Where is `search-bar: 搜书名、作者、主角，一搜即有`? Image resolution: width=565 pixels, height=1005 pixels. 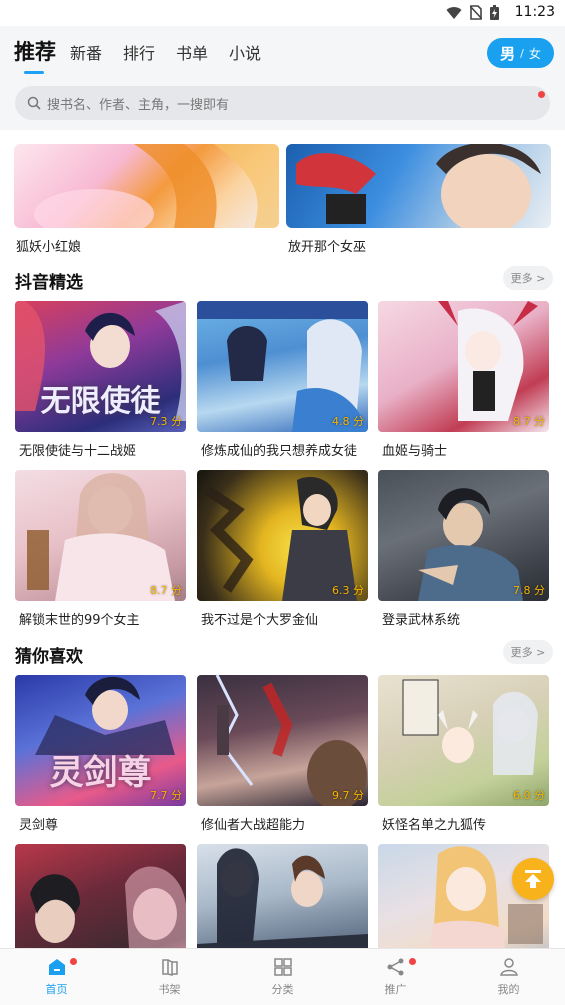
search-bar: 搜书名、作者、主角，一搜即有 is located at coordinates (282, 103).